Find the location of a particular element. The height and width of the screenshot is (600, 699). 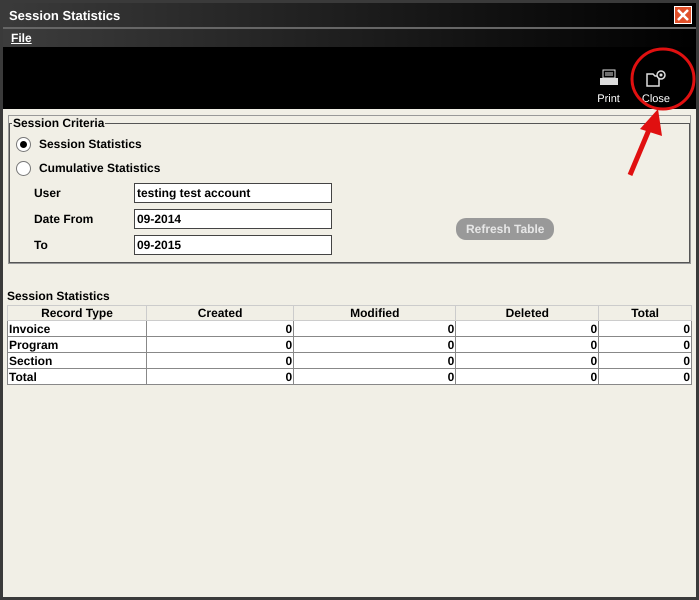

table-cell: Section is located at coordinates (77, 360).